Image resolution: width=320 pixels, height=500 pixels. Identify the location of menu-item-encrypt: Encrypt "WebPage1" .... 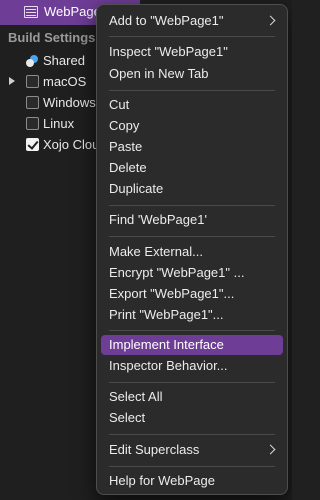
(192, 273).